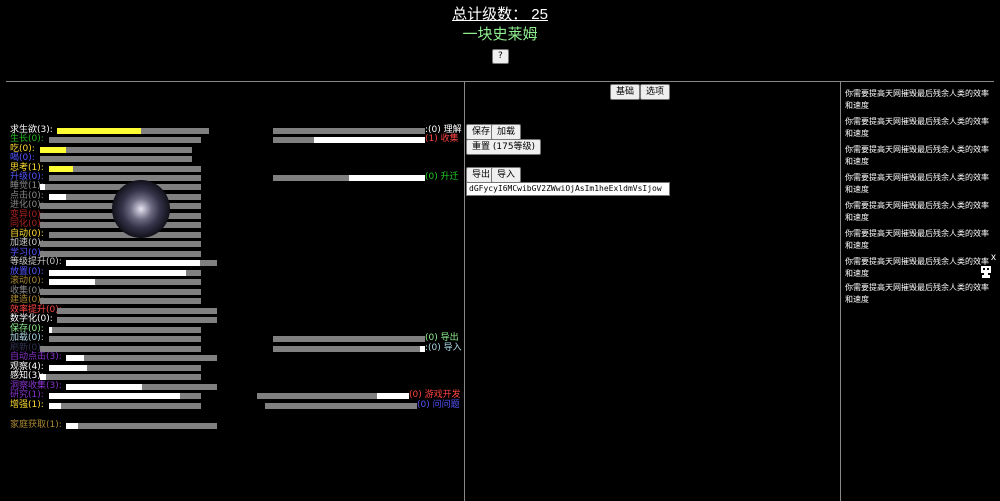 This screenshot has width=1000, height=501. Describe the element at coordinates (438, 405) in the screenshot. I see `action-label: (0) 问问题` at that location.